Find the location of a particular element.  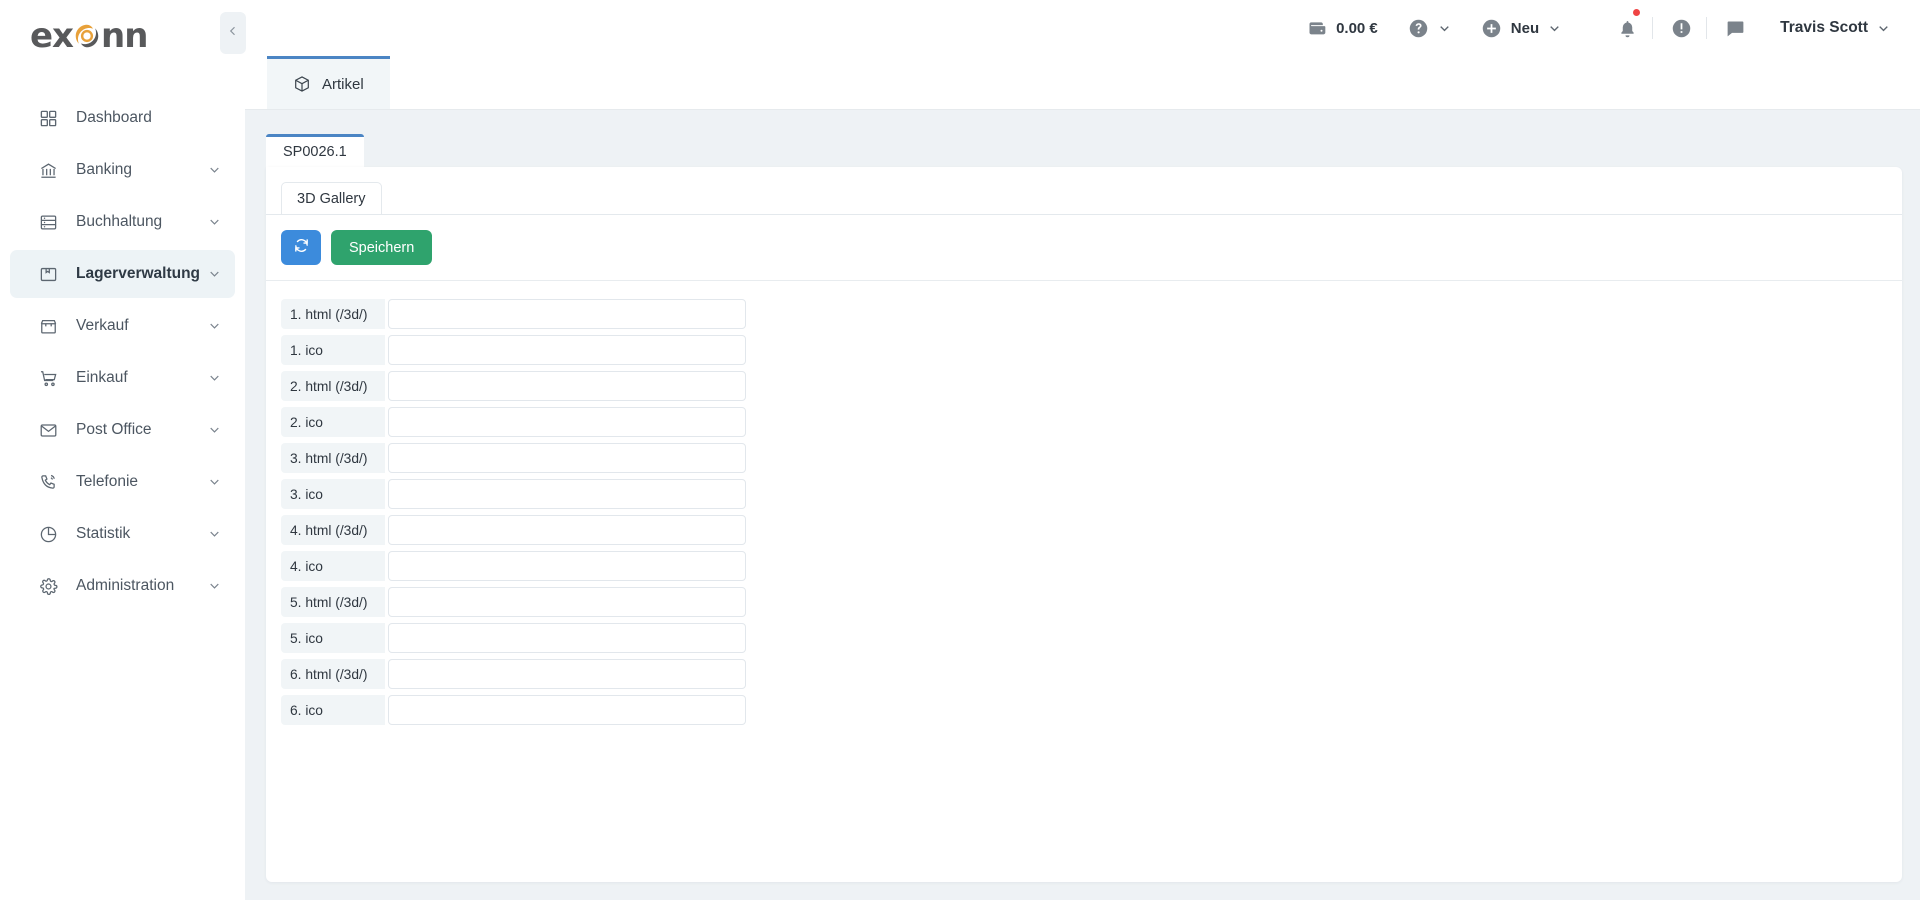

store-icon is located at coordinates (48, 326).